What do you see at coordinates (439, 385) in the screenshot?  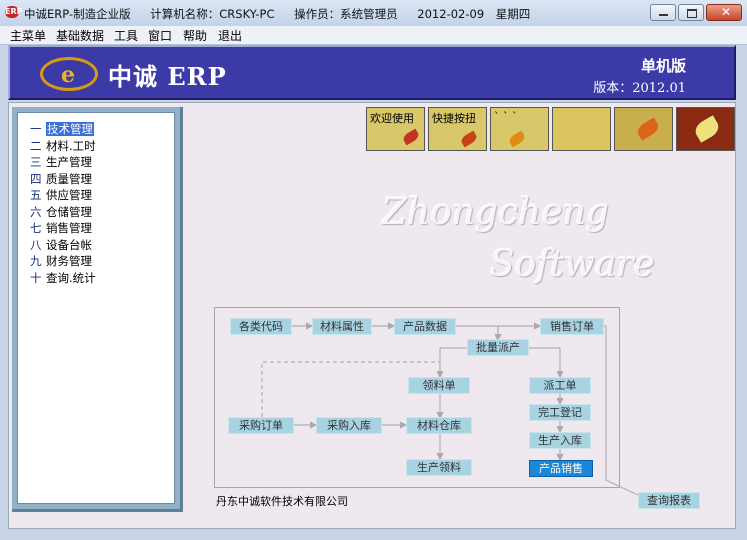 I see `flow-material-requisition: 领料单` at bounding box center [439, 385].